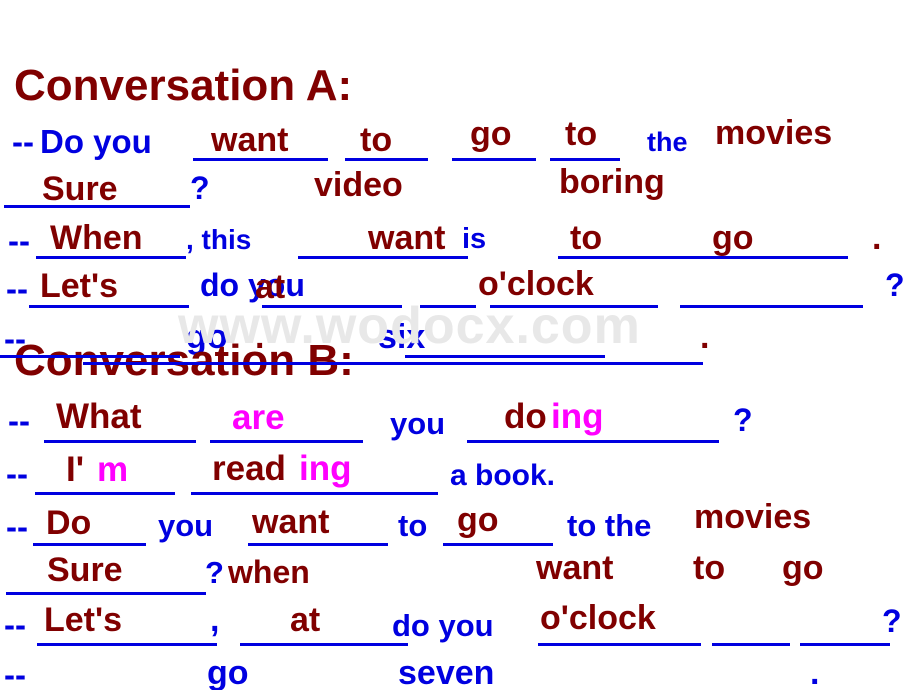 Image resolution: width=920 pixels, height=690 pixels. I want to click on answer-want-4: want, so click(575, 568).